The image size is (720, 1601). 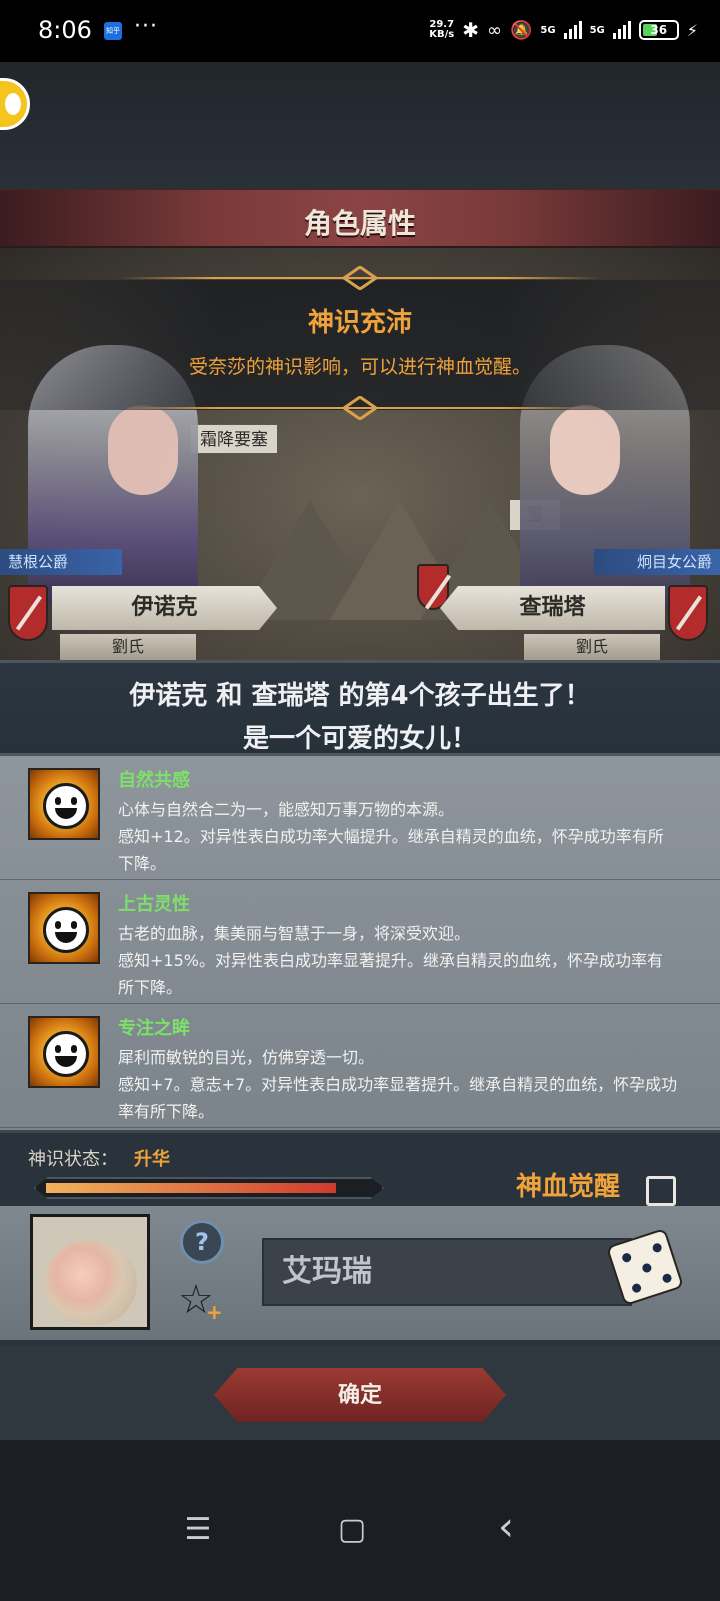 I want to click on blood-awaken-checkbox, so click(x=661, y=1191).